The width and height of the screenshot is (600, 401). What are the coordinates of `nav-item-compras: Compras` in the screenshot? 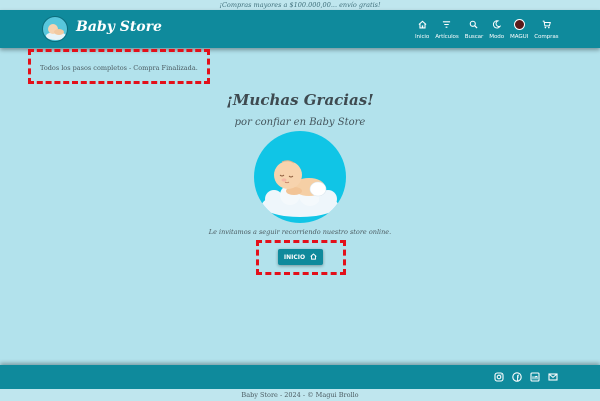 It's located at (546, 31).